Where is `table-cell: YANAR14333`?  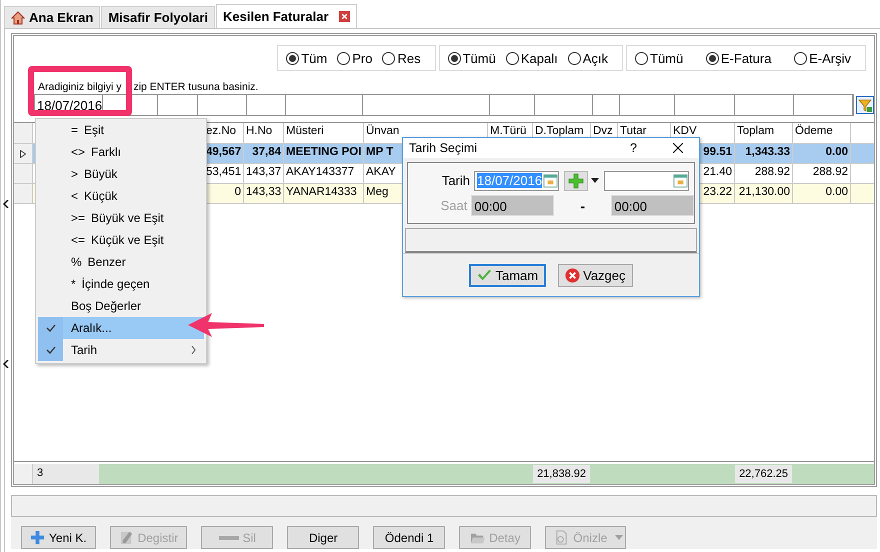
table-cell: YANAR14333 is located at coordinates (324, 193).